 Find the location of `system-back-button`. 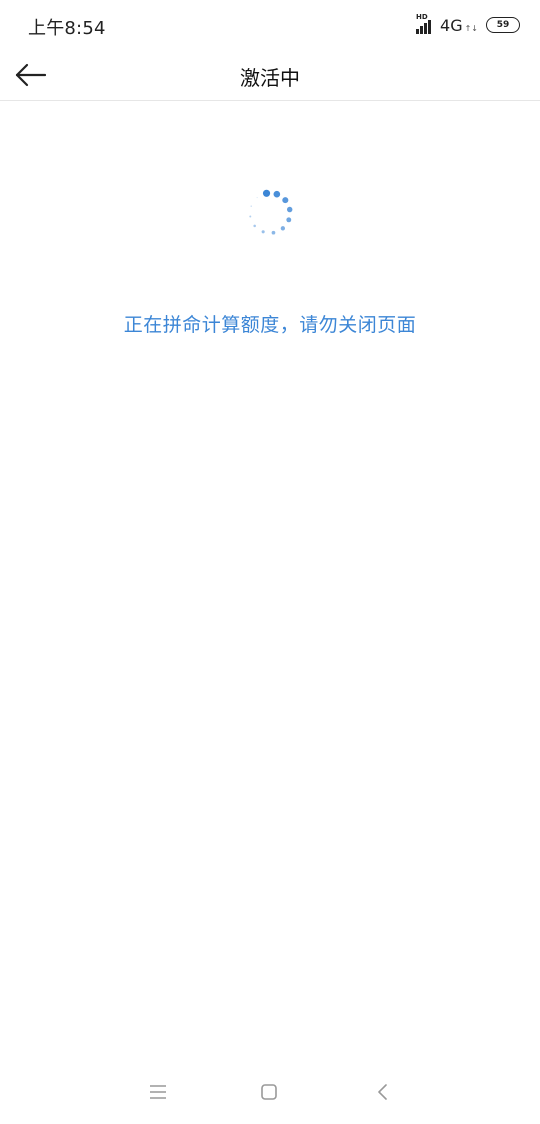

system-back-button is located at coordinates (383, 1092).